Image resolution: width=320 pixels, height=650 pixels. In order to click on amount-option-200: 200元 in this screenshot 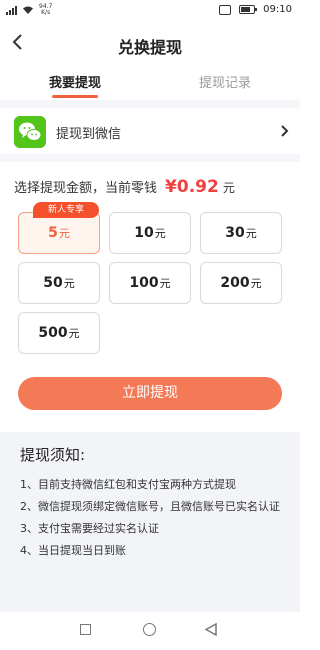, I will do `click(241, 283)`.